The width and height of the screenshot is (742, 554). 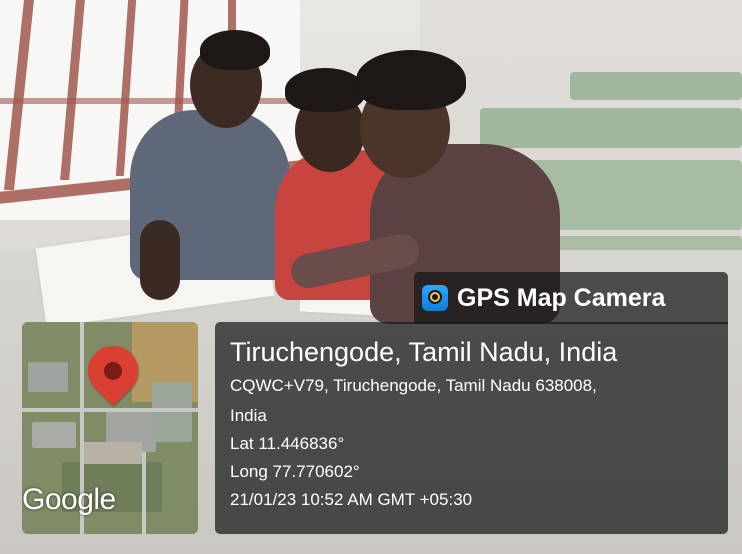 I want to click on address-line-2: India, so click(x=248, y=415).